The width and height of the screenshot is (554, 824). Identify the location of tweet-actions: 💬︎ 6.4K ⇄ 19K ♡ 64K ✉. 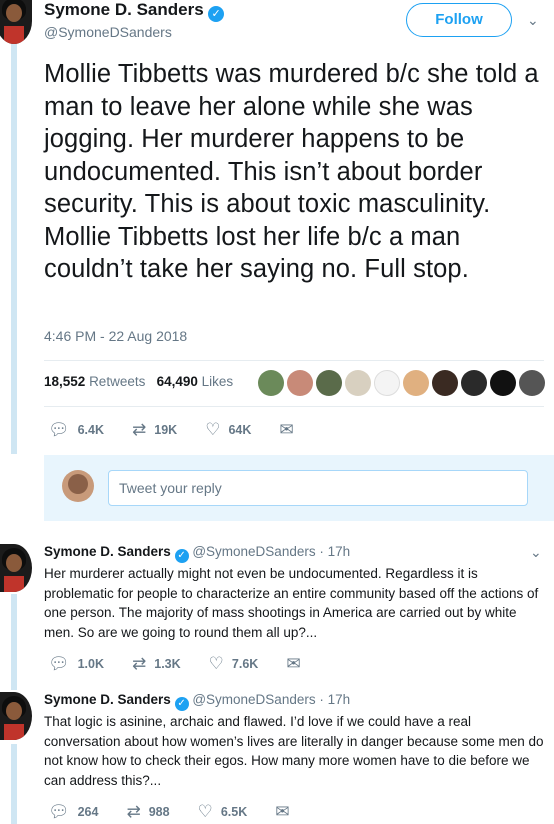
(189, 430).